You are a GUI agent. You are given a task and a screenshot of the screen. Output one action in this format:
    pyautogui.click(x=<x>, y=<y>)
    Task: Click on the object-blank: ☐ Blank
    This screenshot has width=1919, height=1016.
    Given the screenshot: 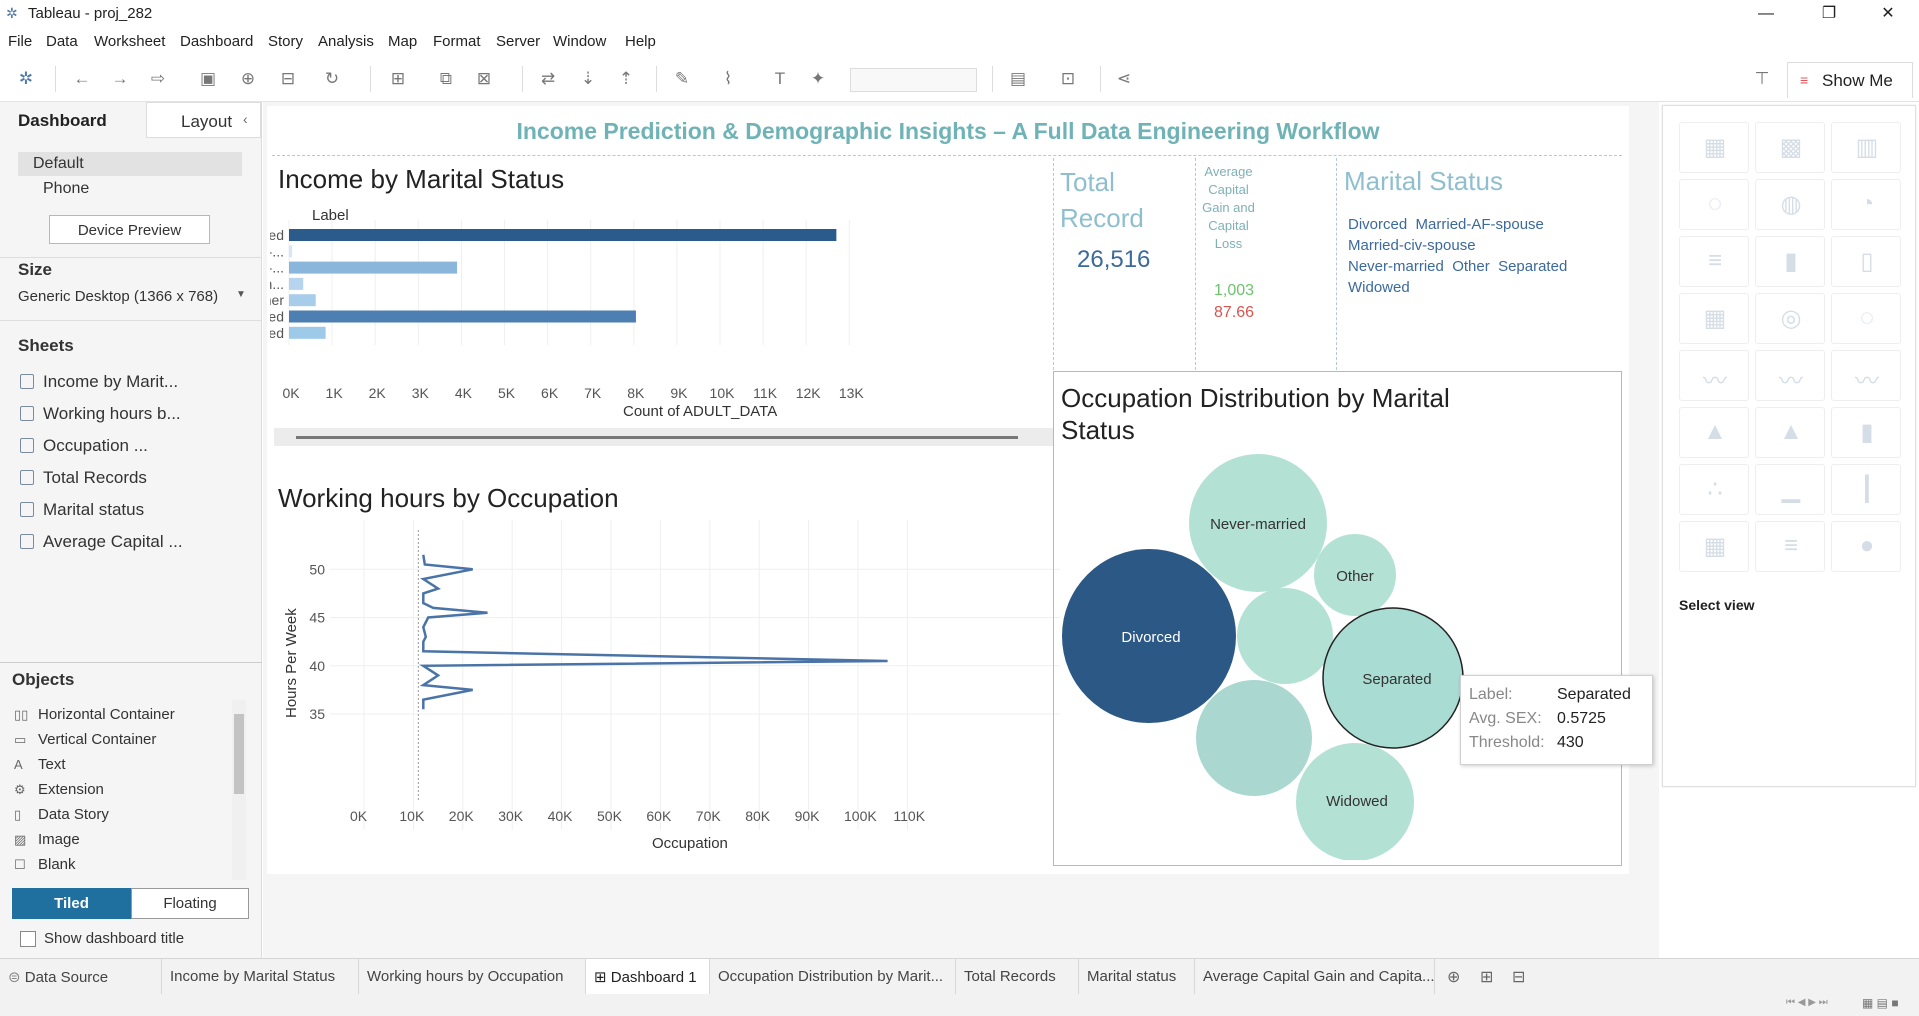 What is the action you would take?
    pyautogui.click(x=45, y=864)
    